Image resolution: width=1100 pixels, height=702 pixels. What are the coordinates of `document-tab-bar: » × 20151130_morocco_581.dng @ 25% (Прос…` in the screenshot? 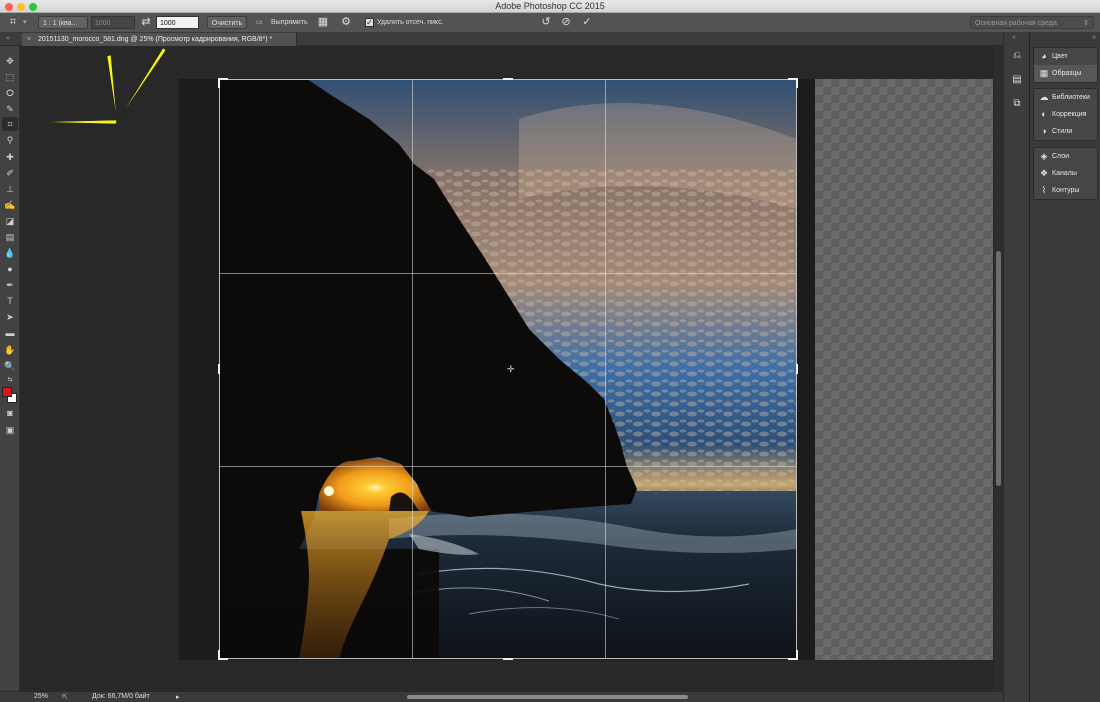 It's located at (501, 39).